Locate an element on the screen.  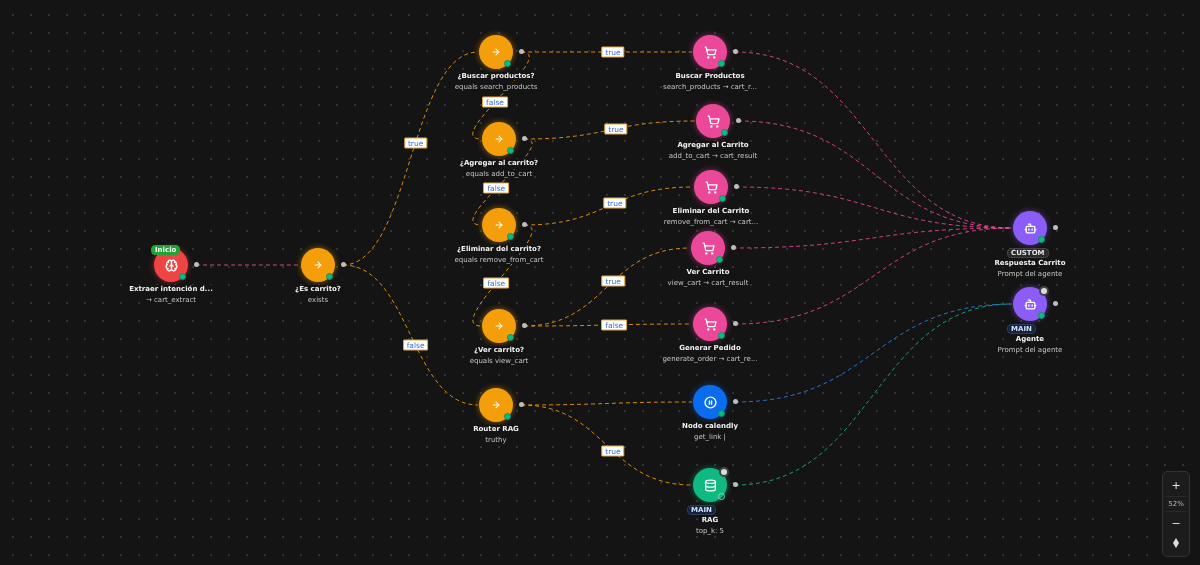
pause-icon is located at coordinates (710, 402).